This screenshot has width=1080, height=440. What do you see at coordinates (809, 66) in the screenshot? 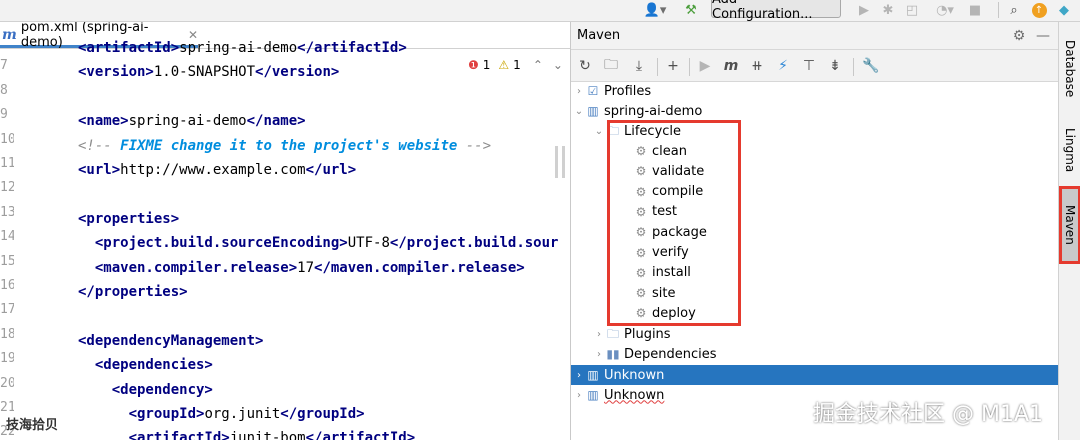
I see `show-dependencies-icon: ⊤` at bounding box center [809, 66].